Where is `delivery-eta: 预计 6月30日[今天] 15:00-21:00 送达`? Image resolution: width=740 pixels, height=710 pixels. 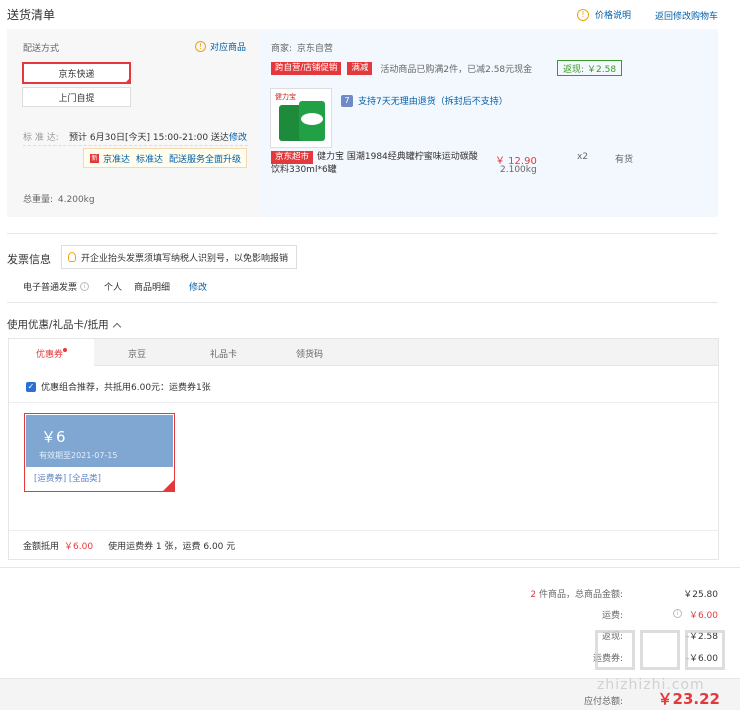 delivery-eta: 预计 6月30日[今天] 15:00-21:00 送达 is located at coordinates (149, 138).